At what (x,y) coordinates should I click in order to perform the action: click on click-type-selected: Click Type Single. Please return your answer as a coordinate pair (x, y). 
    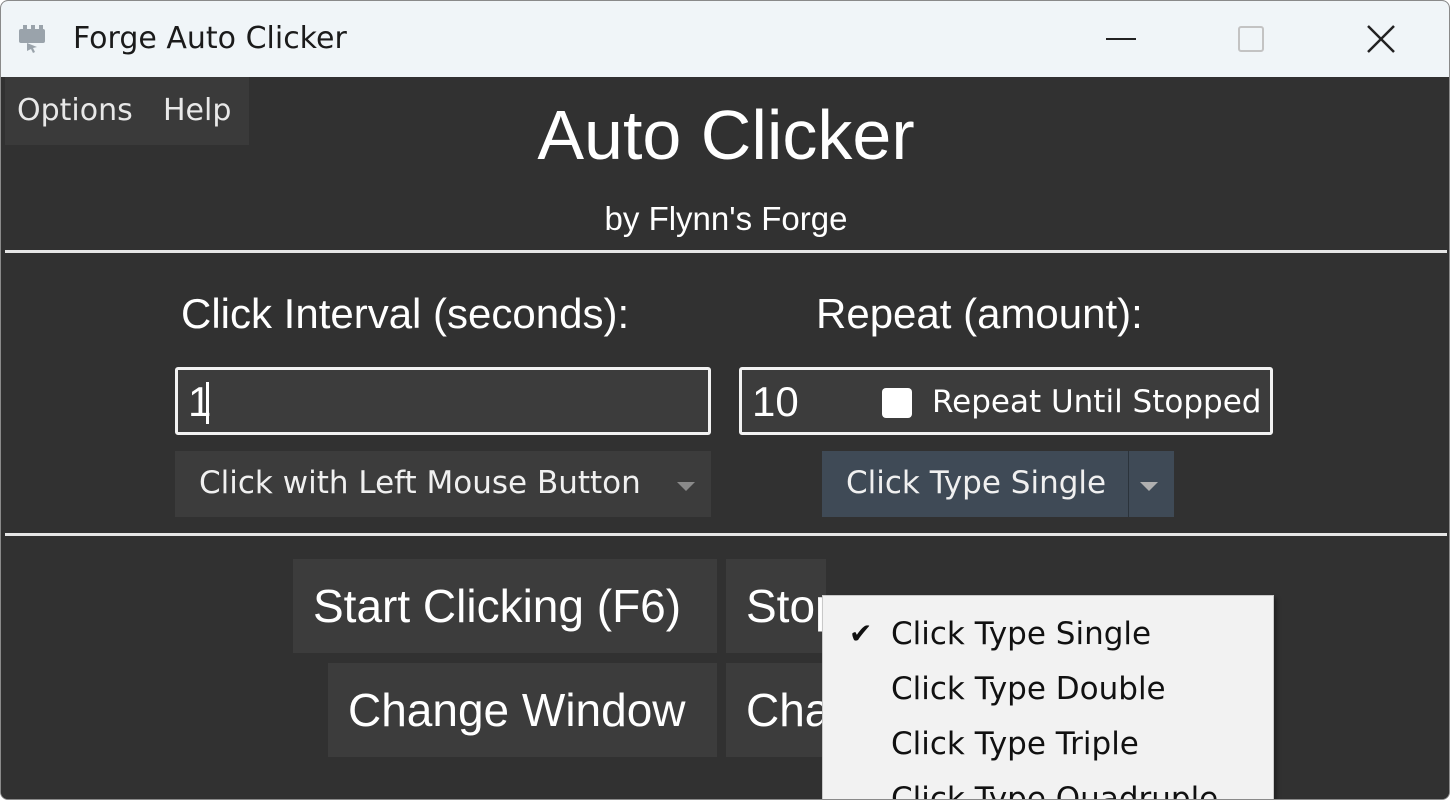
    Looking at the image, I should click on (976, 483).